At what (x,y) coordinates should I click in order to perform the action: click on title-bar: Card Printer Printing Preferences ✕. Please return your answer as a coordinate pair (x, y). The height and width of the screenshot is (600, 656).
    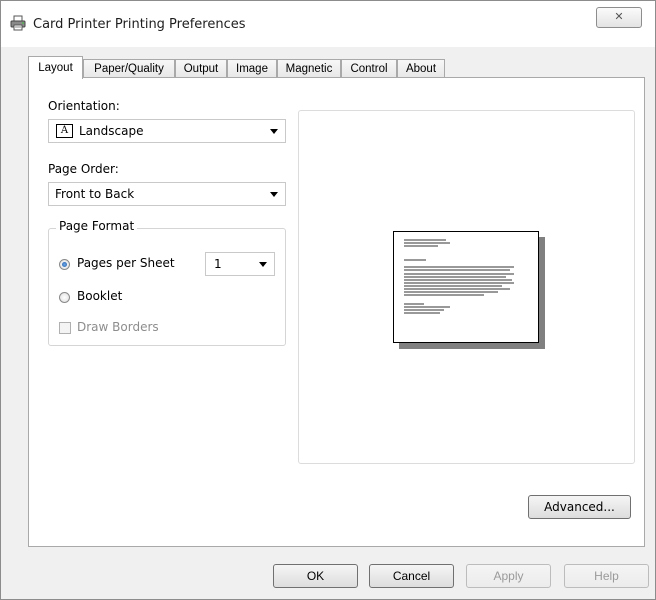
    Looking at the image, I should click on (328, 24).